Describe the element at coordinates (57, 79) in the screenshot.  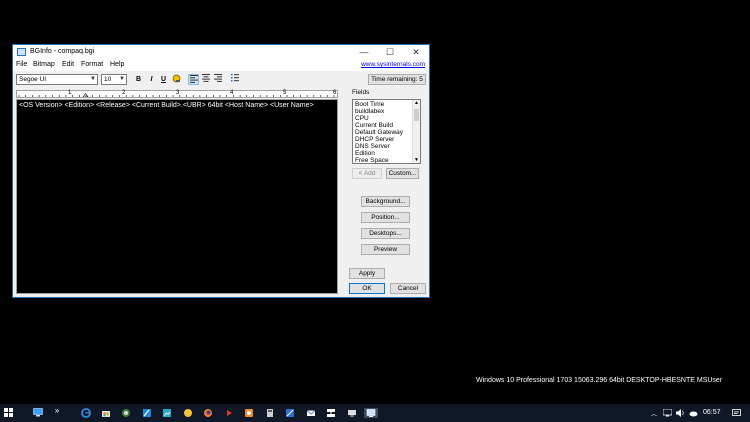
I see `font-select: Segoe UI ▼` at that location.